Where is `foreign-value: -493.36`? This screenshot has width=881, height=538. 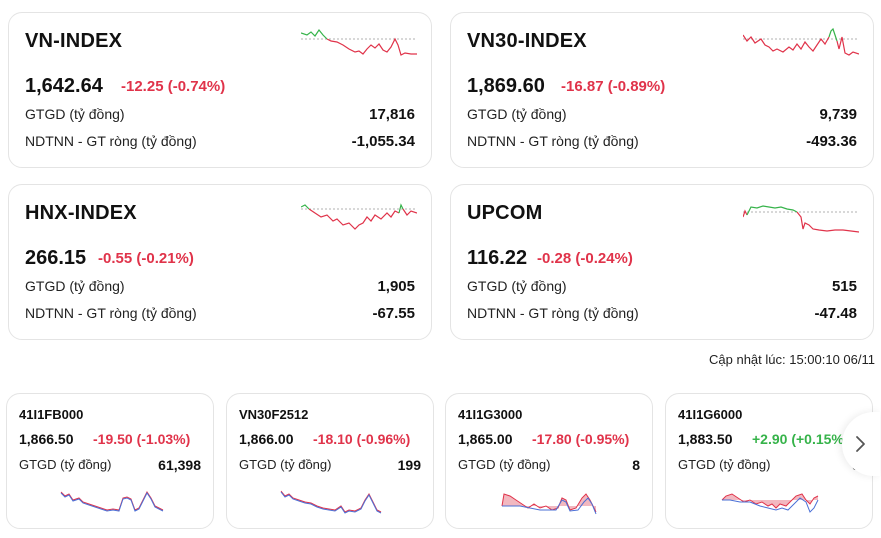 foreign-value: -493.36 is located at coordinates (831, 141).